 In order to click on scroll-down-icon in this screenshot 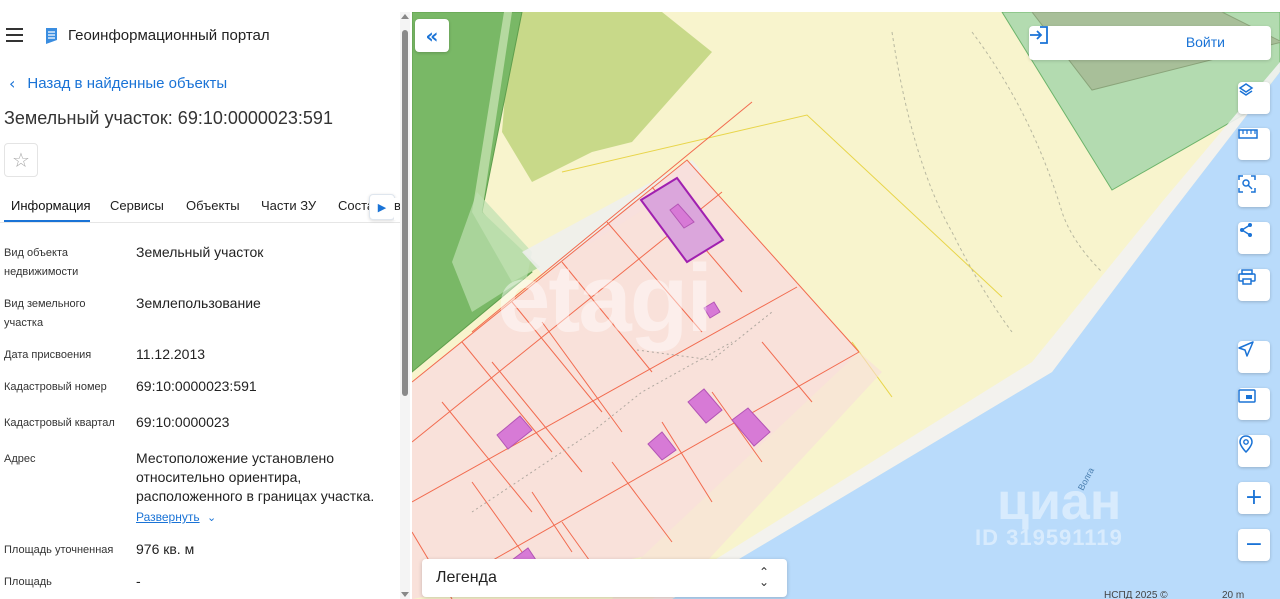, I will do `click(405, 594)`.